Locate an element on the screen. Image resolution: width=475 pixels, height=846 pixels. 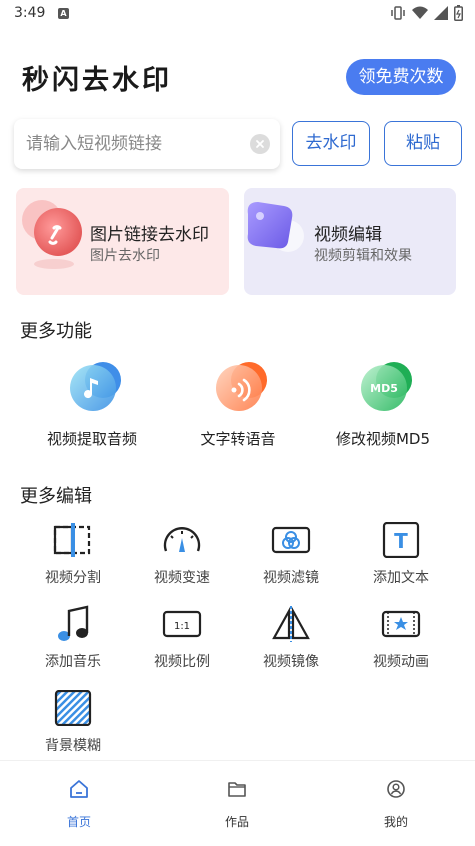
nav-label: 首页 is located at coordinates (78, 822).